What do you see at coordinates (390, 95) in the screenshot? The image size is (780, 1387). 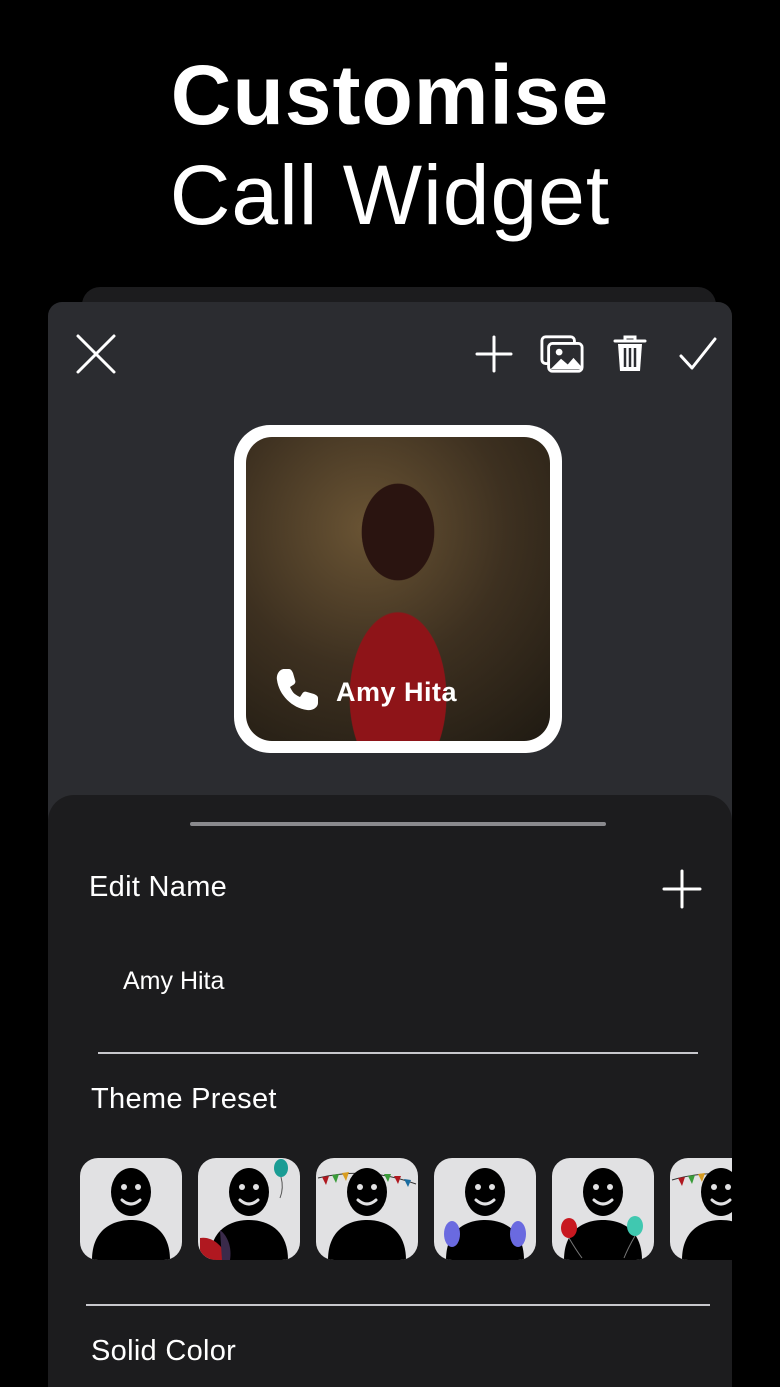 I see `hero-title-line-1: Customise` at bounding box center [390, 95].